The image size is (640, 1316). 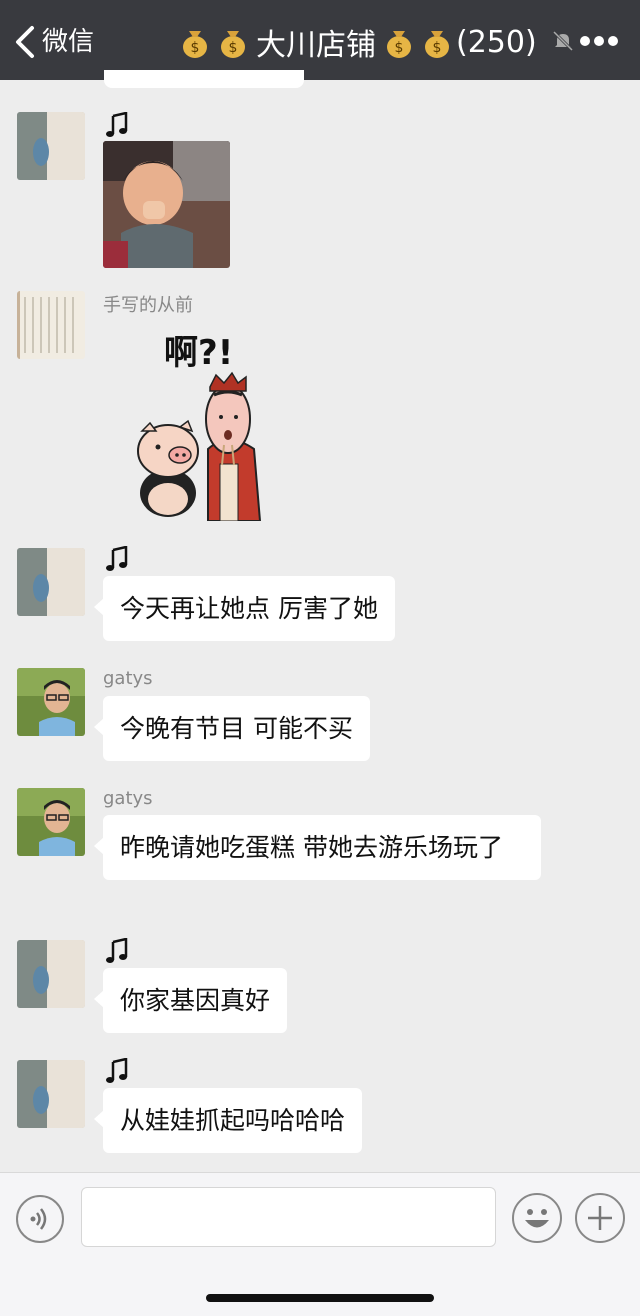 I want to click on sticker-text: 啊?!, so click(x=199, y=353).